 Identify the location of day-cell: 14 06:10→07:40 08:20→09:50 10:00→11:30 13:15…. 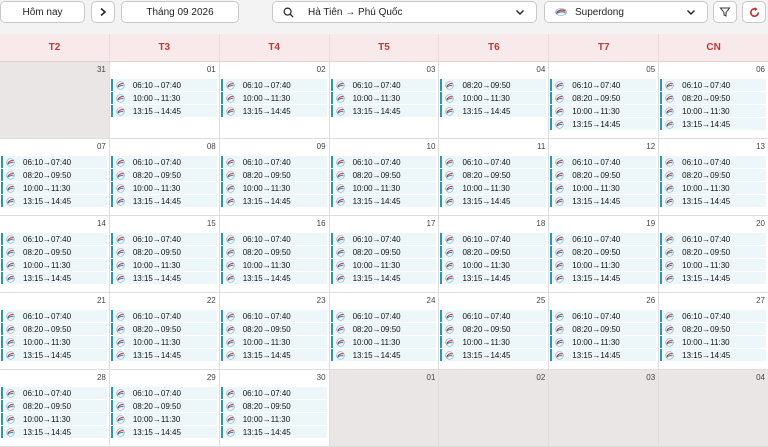
(55, 254).